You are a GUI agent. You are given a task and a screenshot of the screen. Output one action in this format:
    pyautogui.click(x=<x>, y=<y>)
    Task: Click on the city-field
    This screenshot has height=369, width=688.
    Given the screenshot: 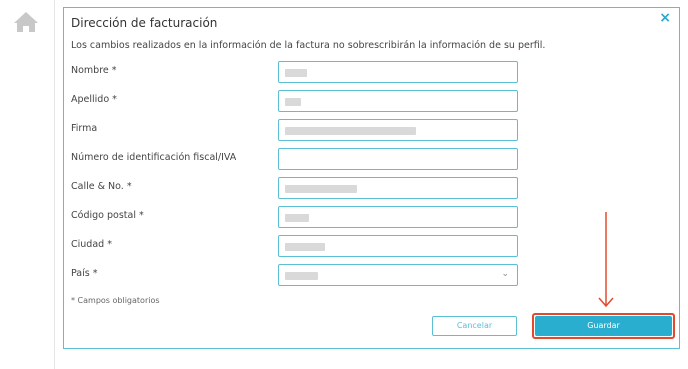 What is the action you would take?
    pyautogui.click(x=398, y=246)
    